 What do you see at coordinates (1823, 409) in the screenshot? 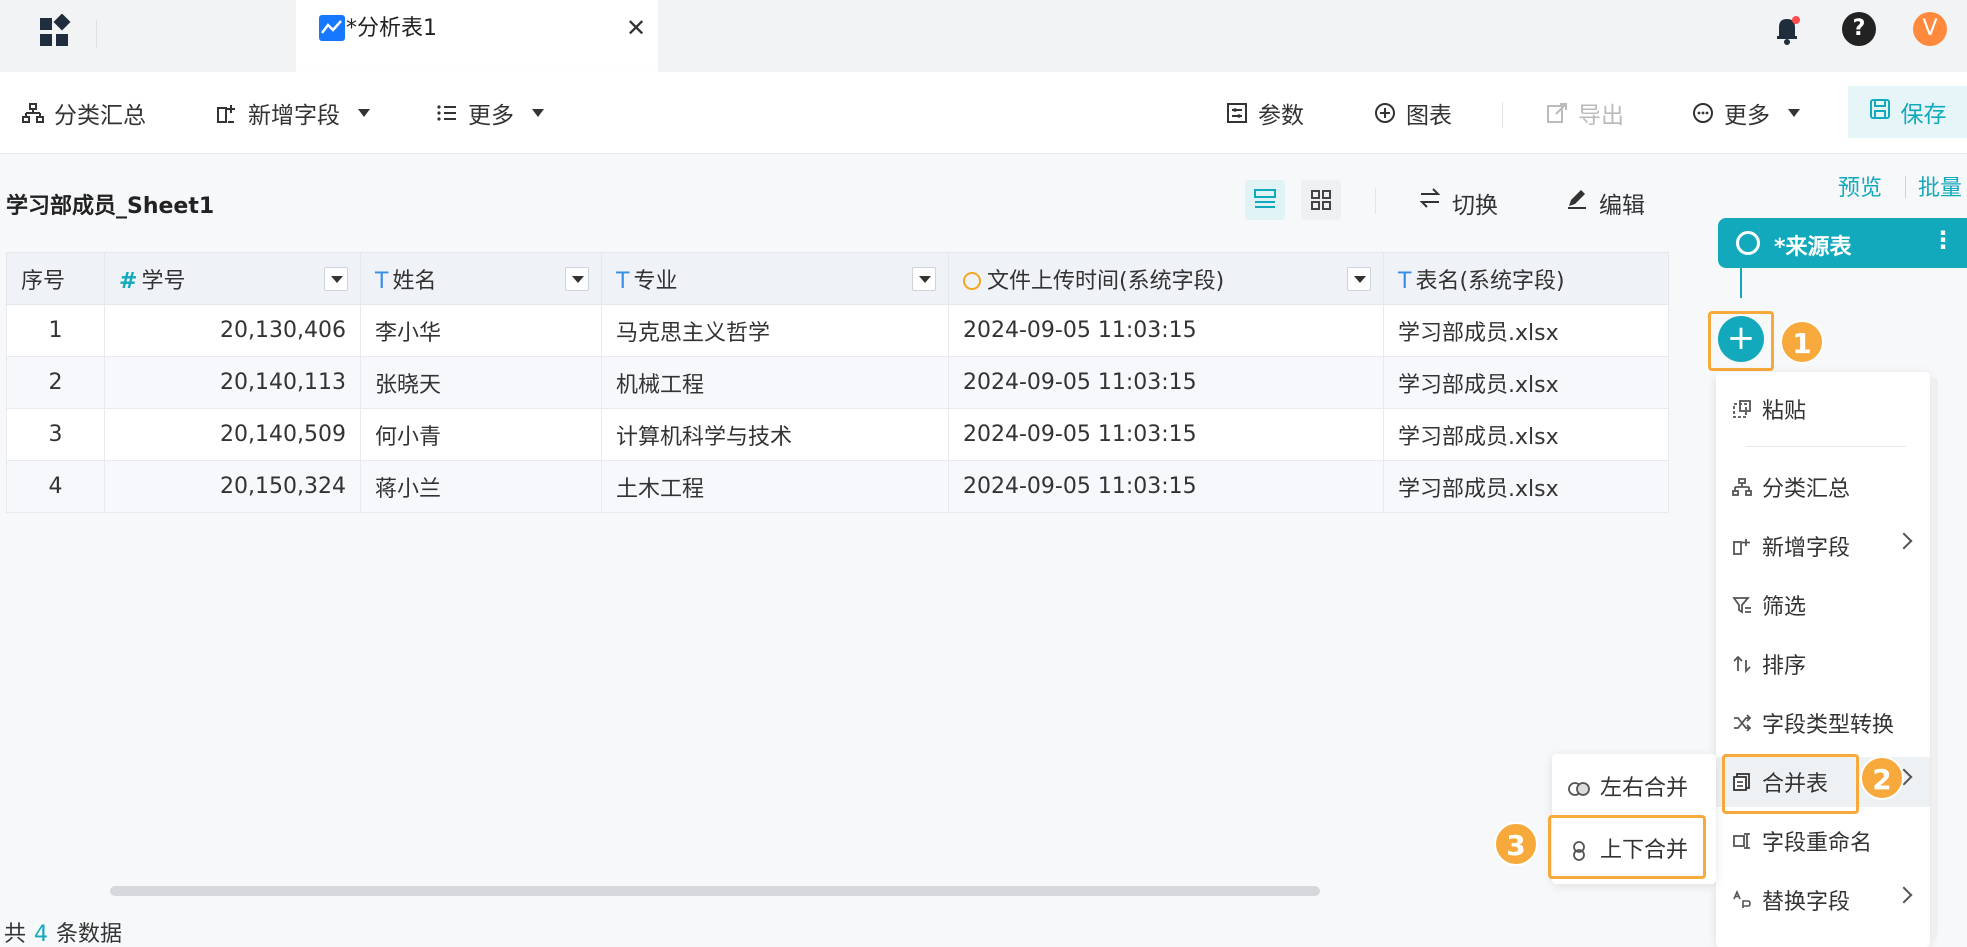
I see `menu-item-paste: 粘贴` at bounding box center [1823, 409].